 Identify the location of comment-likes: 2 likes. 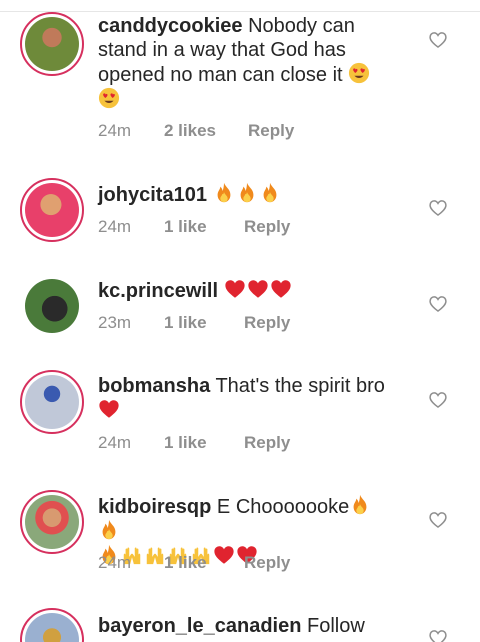
(206, 131).